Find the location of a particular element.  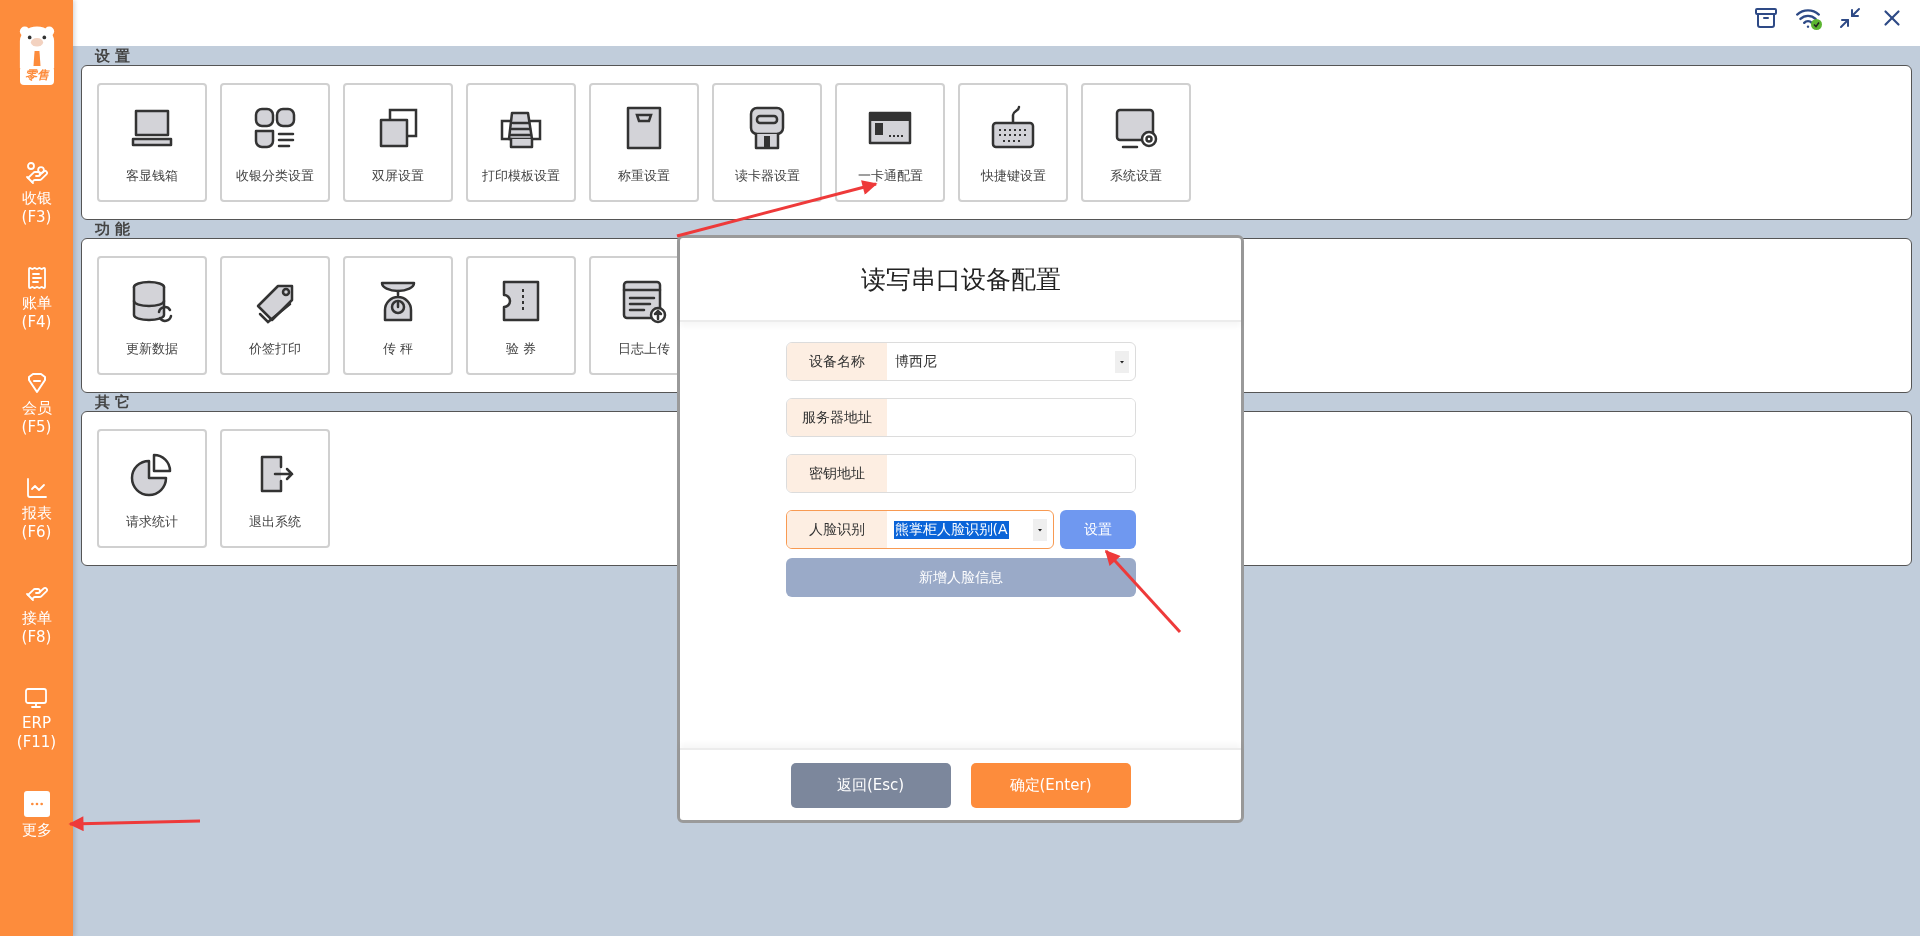

tile-label: 系统设置 is located at coordinates (1136, 176).